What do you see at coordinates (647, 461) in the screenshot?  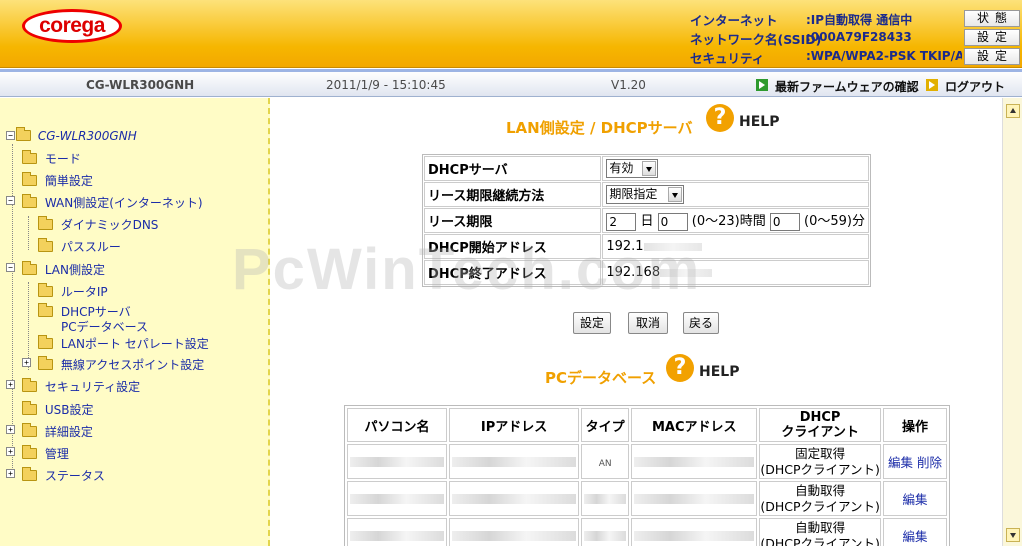 I see `table-row: AN 固定取得 (DHCPクライアント) 編集 削除` at bounding box center [647, 461].